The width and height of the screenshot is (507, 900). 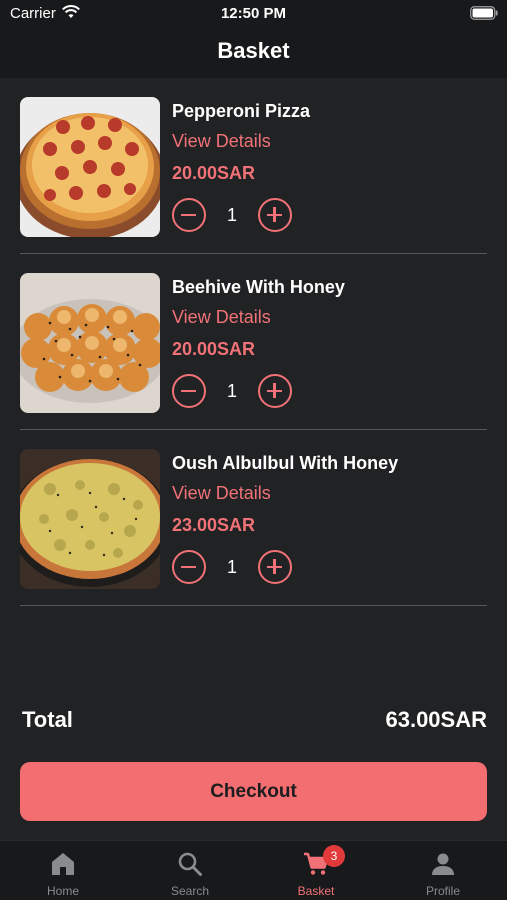 What do you see at coordinates (316, 891) in the screenshot?
I see `tab-label: Basket` at bounding box center [316, 891].